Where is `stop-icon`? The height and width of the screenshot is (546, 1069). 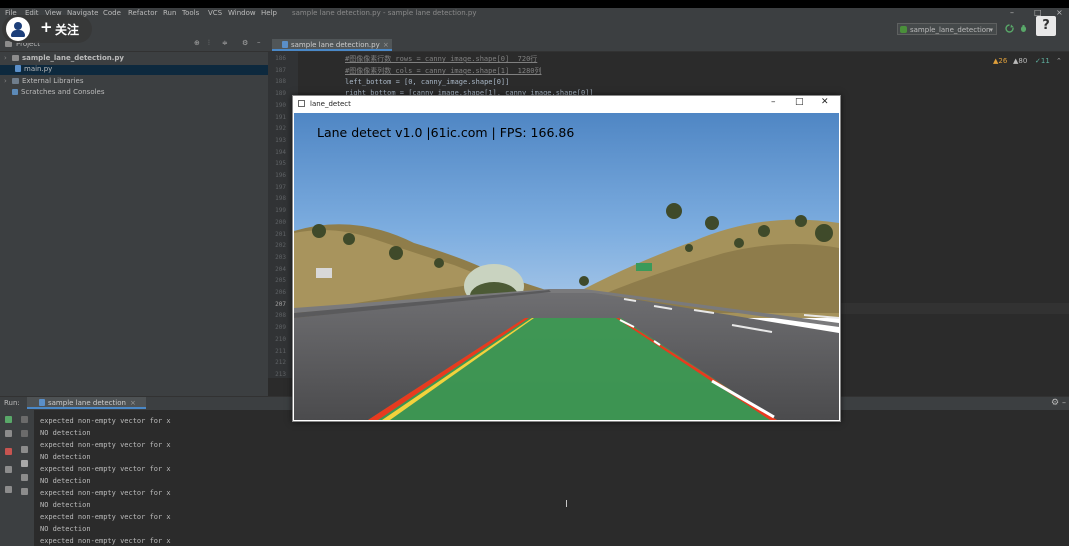 stop-icon is located at coordinates (8, 451).